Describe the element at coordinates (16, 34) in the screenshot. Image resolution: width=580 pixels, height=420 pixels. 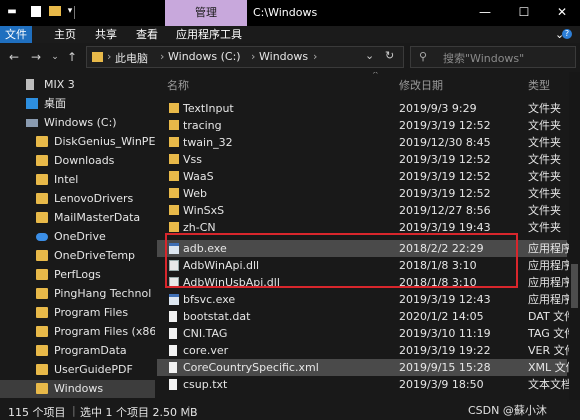
I see `tab-file: 文件` at that location.